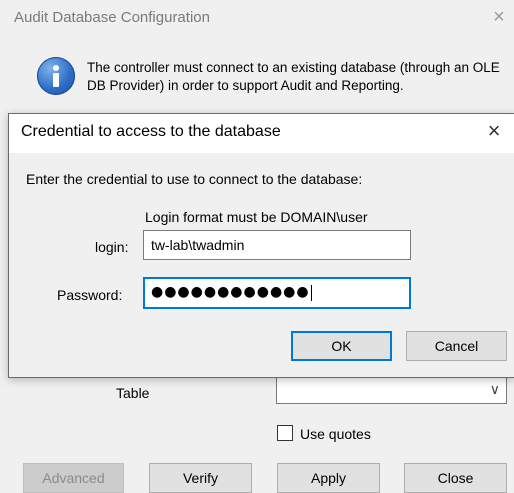  I want to click on table-label: Table, so click(133, 393).